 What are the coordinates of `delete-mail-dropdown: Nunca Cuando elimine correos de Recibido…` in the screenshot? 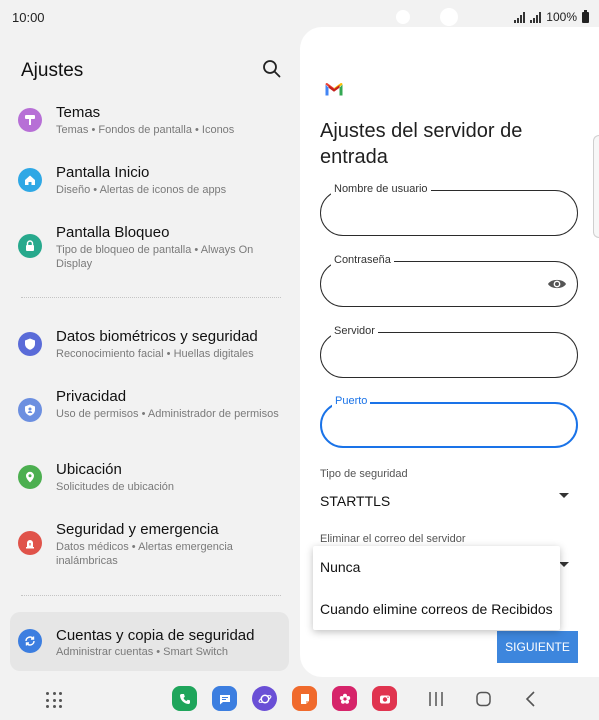 It's located at (436, 588).